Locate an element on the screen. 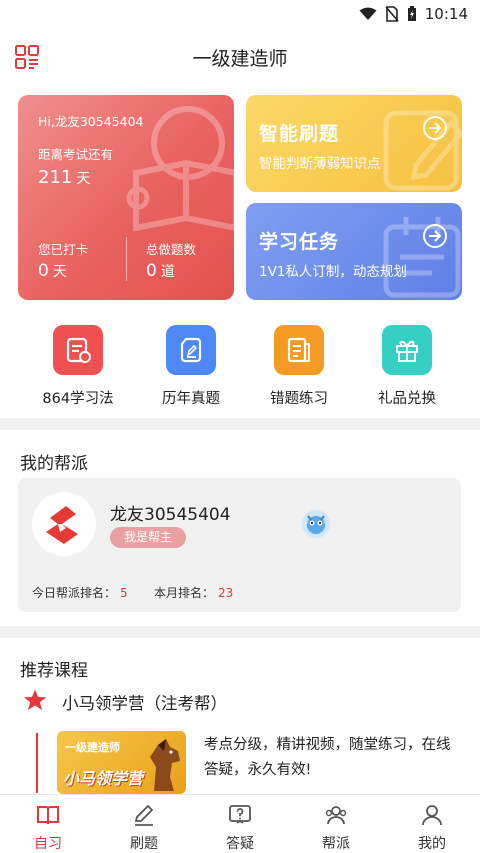  past-papers-icon is located at coordinates (191, 350).